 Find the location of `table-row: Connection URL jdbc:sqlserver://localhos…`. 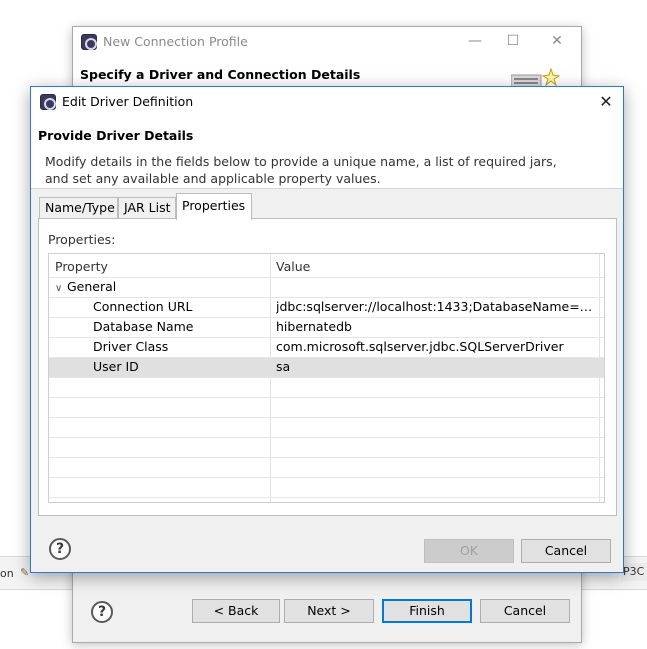

table-row: Connection URL jdbc:sqlserver://localhos… is located at coordinates (326, 308).